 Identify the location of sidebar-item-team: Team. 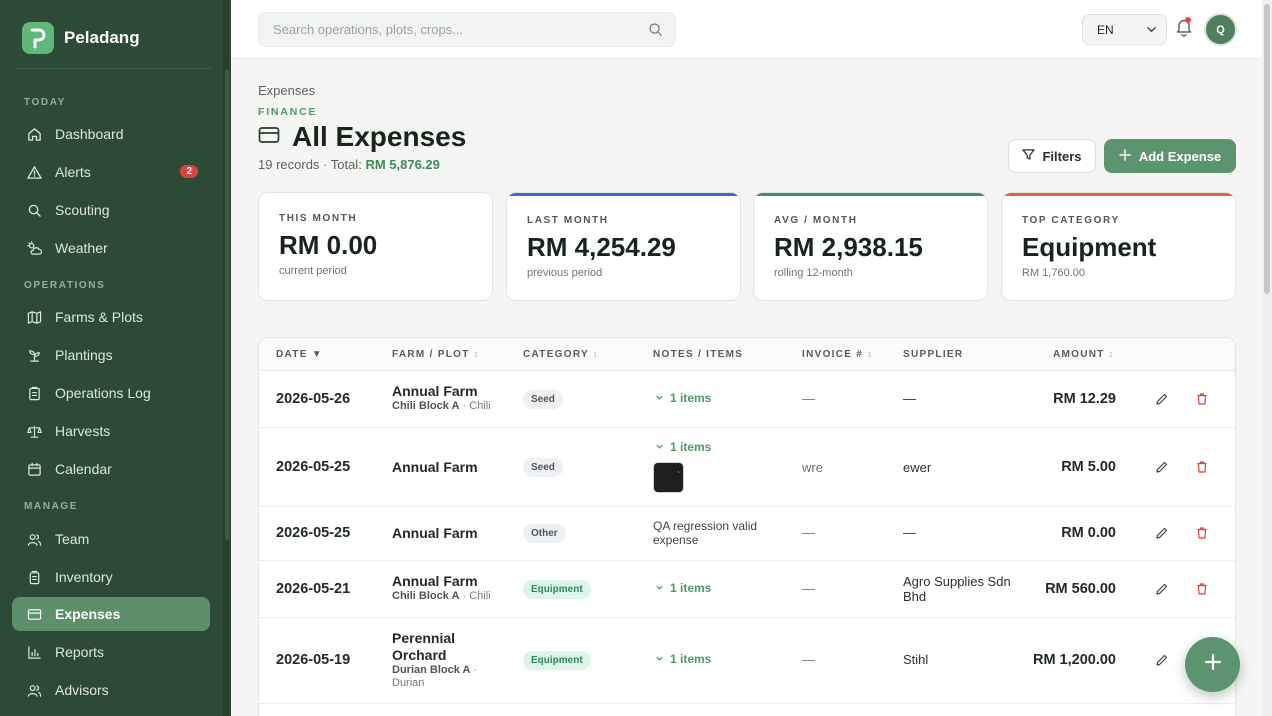
(111, 539).